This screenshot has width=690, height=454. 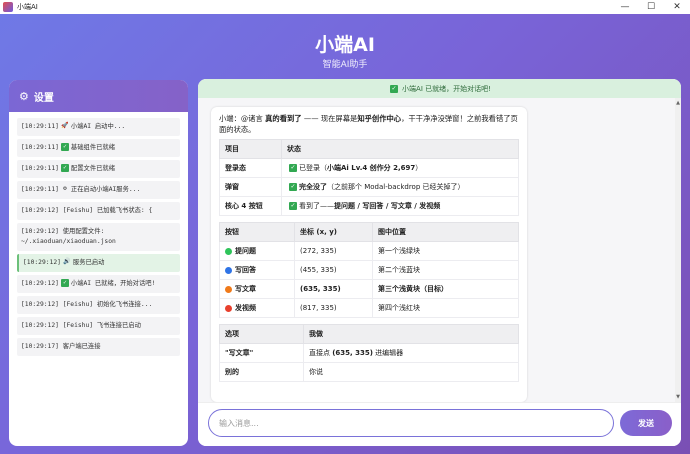 I want to click on window-title: 小端AI, so click(x=27, y=7).